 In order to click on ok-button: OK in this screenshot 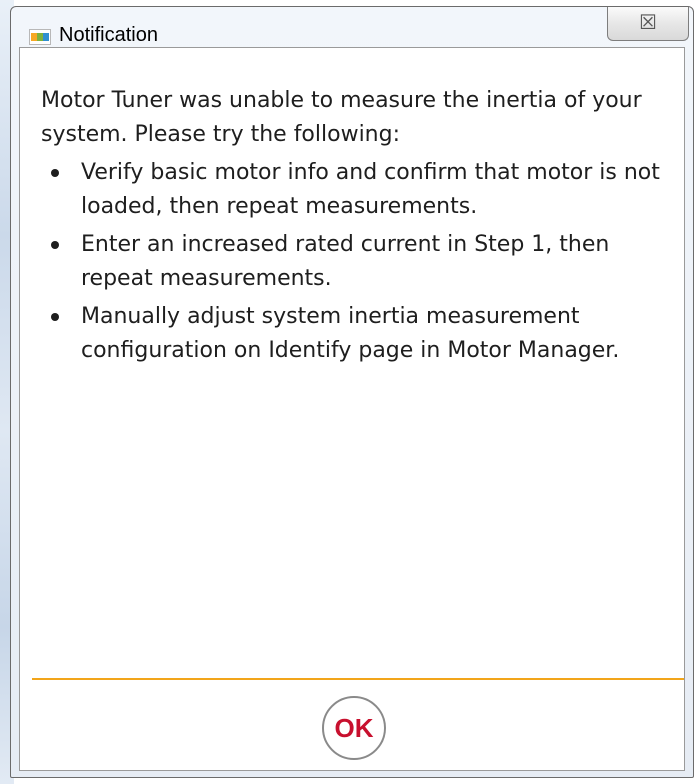, I will do `click(354, 728)`.